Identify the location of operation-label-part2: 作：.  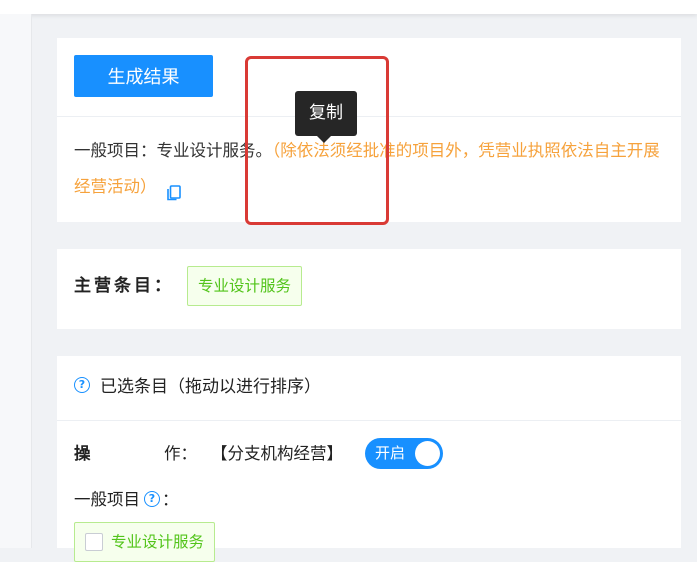
(180, 453).